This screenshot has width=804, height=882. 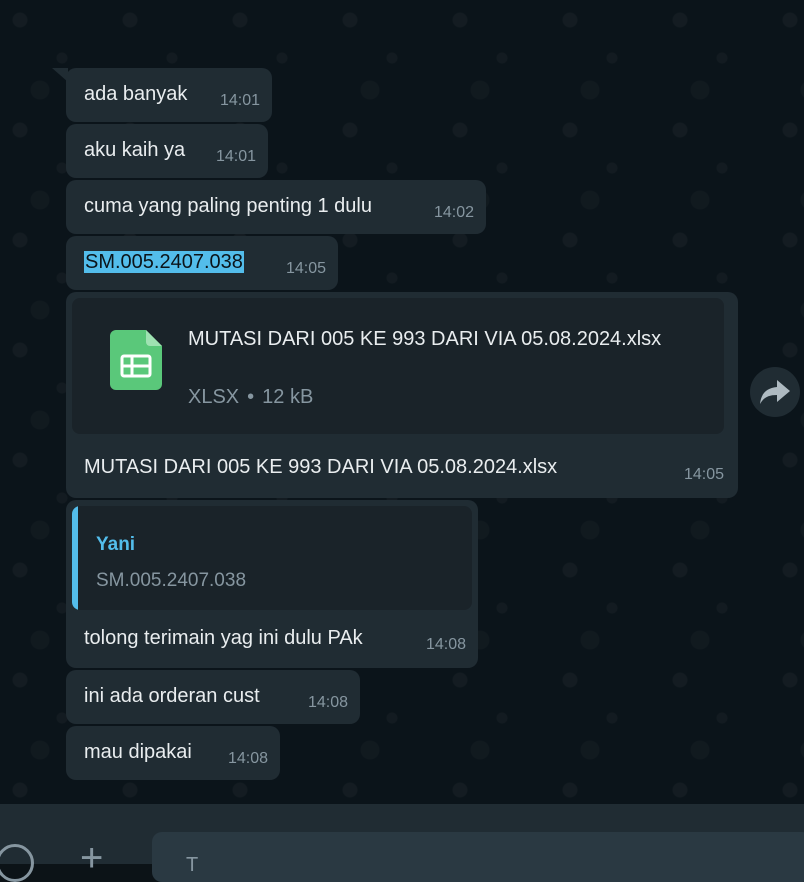 I want to click on composer-bar: + T, so click(x=402, y=843).